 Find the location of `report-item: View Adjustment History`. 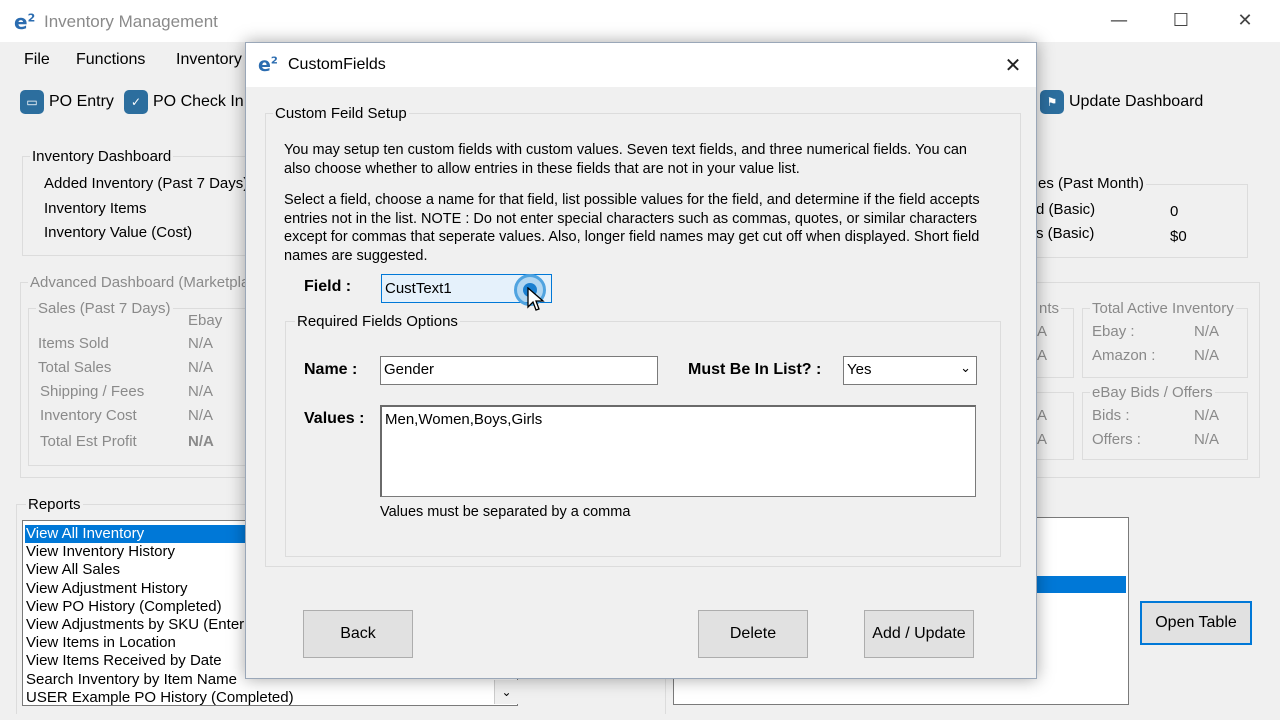

report-item: View Adjustment History is located at coordinates (106, 589).